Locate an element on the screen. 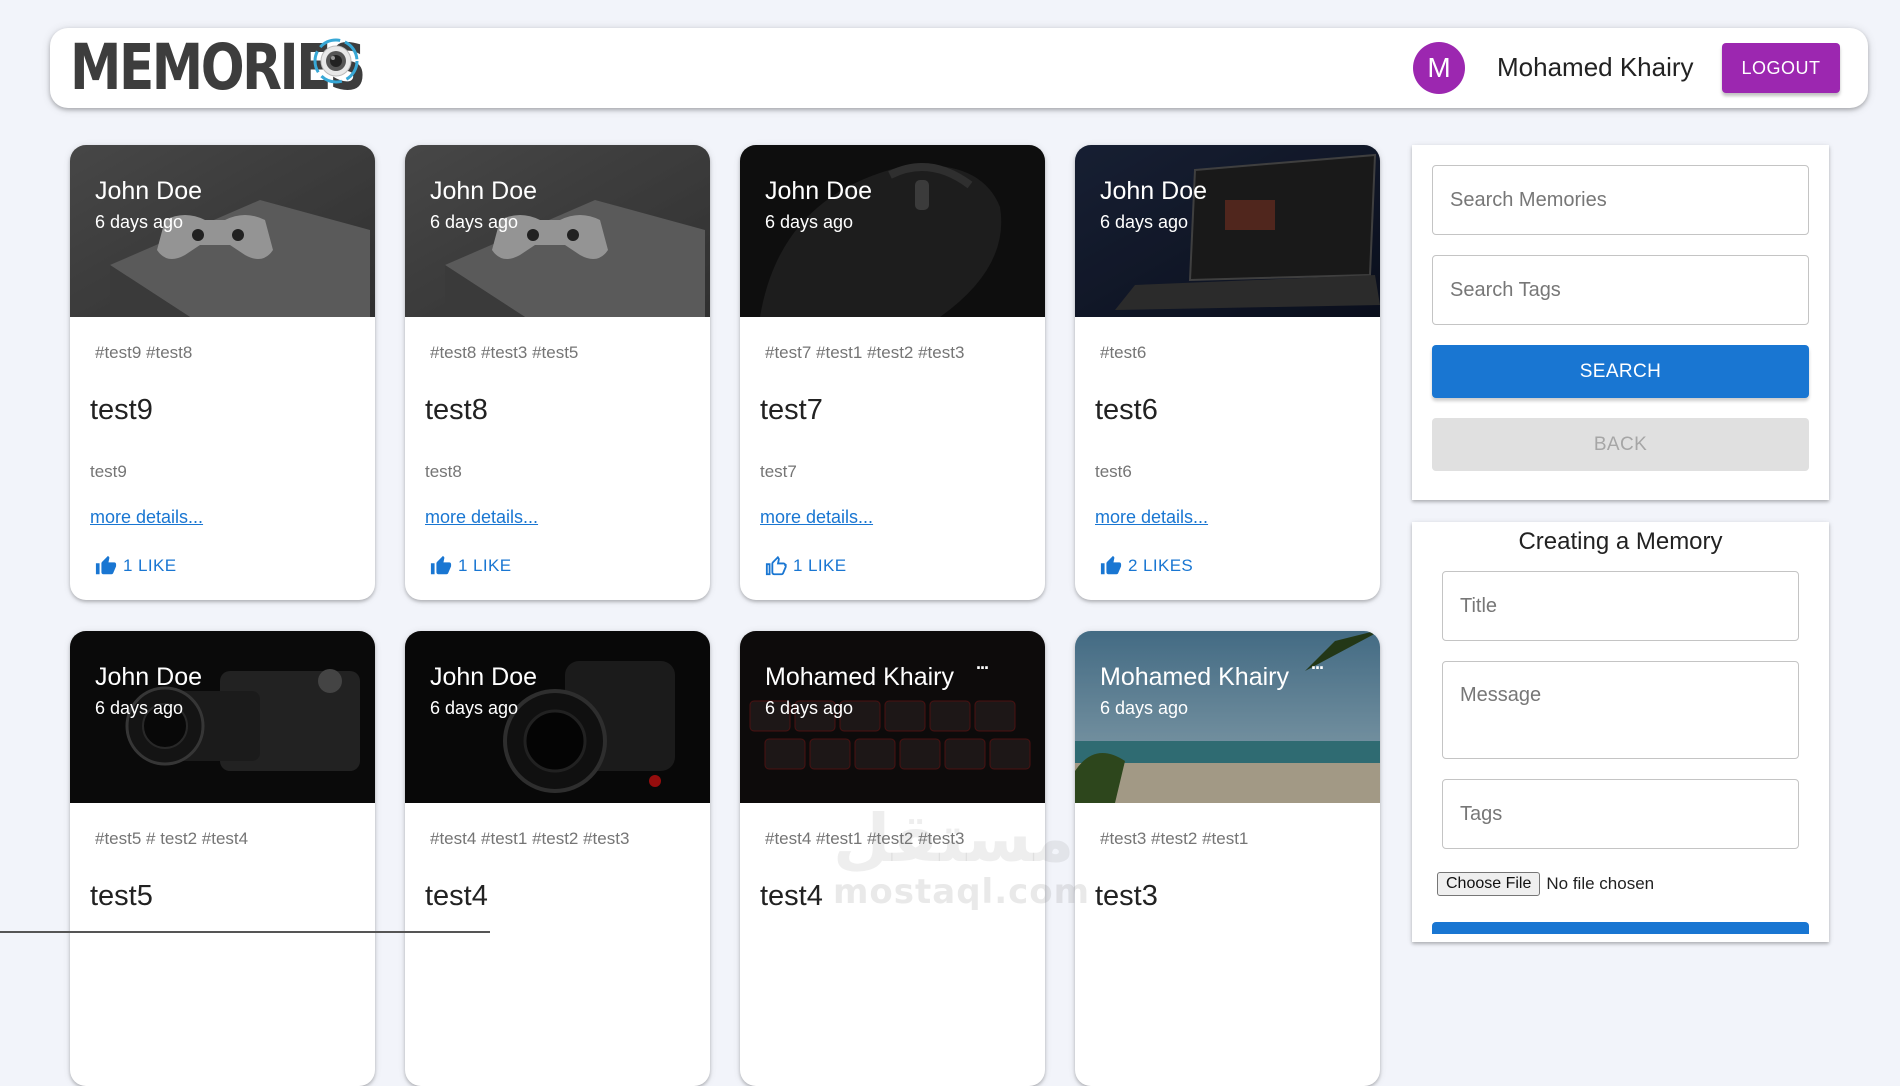 The width and height of the screenshot is (1900, 1086). memories-logo-icon is located at coordinates (336, 61).